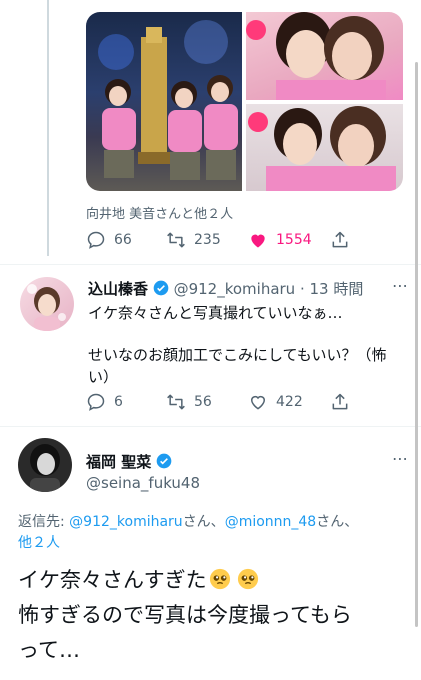 The image size is (421, 680). Describe the element at coordinates (207, 240) in the screenshot. I see `retweet-count: 235` at that location.